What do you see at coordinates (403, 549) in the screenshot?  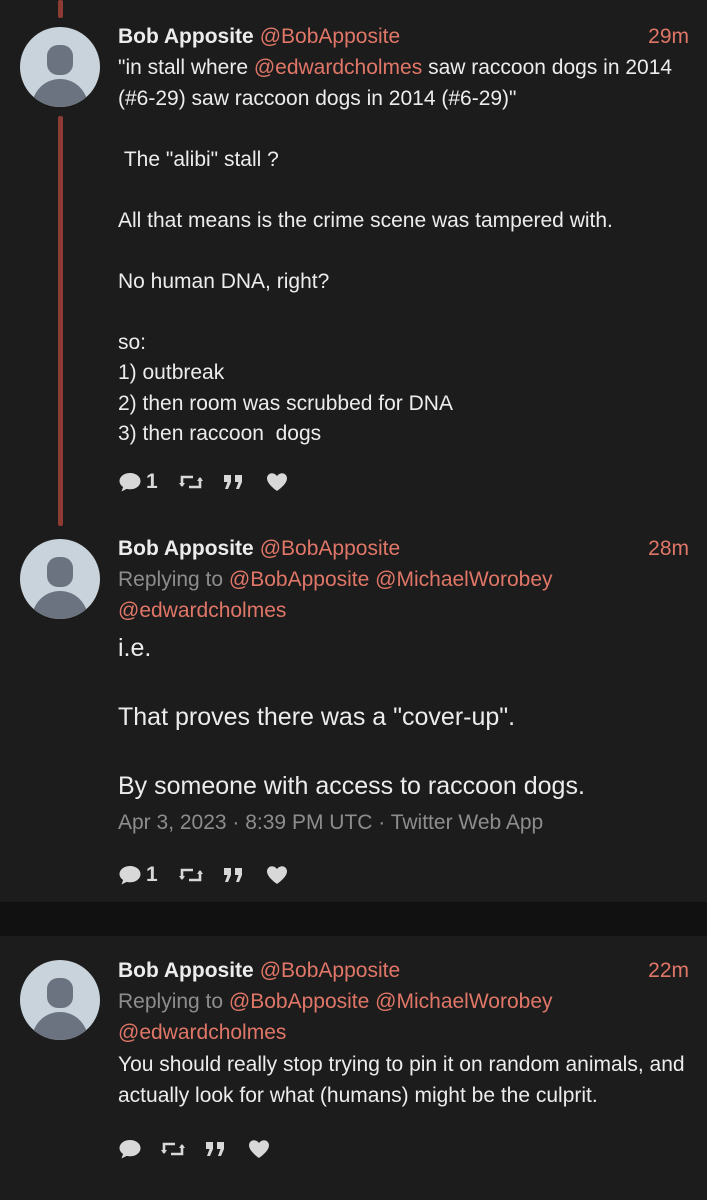 I see `tweet-header: Bob Apposite @BobApposite 28m` at bounding box center [403, 549].